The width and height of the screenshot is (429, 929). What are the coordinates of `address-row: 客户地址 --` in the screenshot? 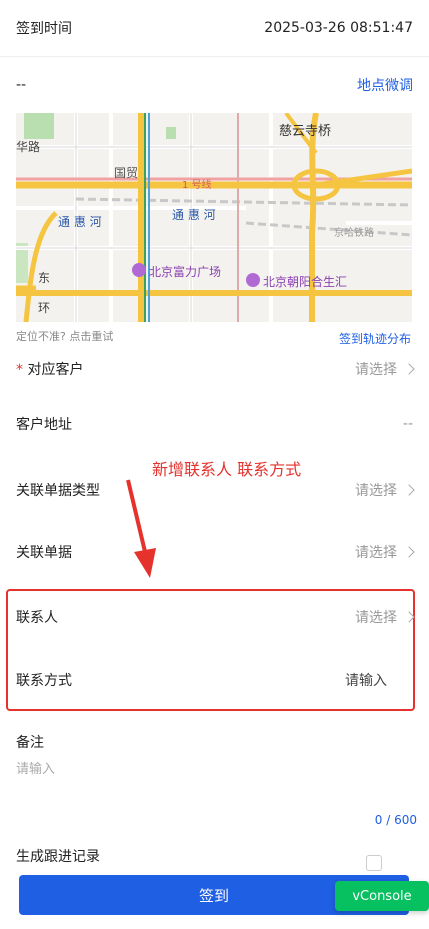 It's located at (214, 424).